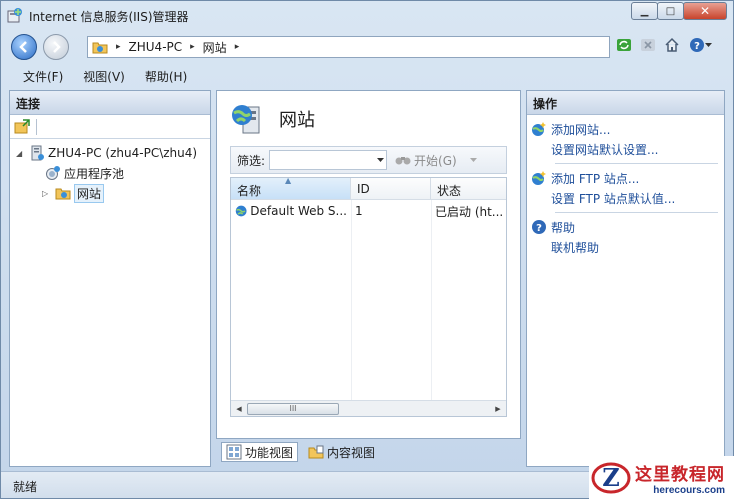  I want to click on watermark: Z 这里教程网 herecours.com, so click(661, 477).